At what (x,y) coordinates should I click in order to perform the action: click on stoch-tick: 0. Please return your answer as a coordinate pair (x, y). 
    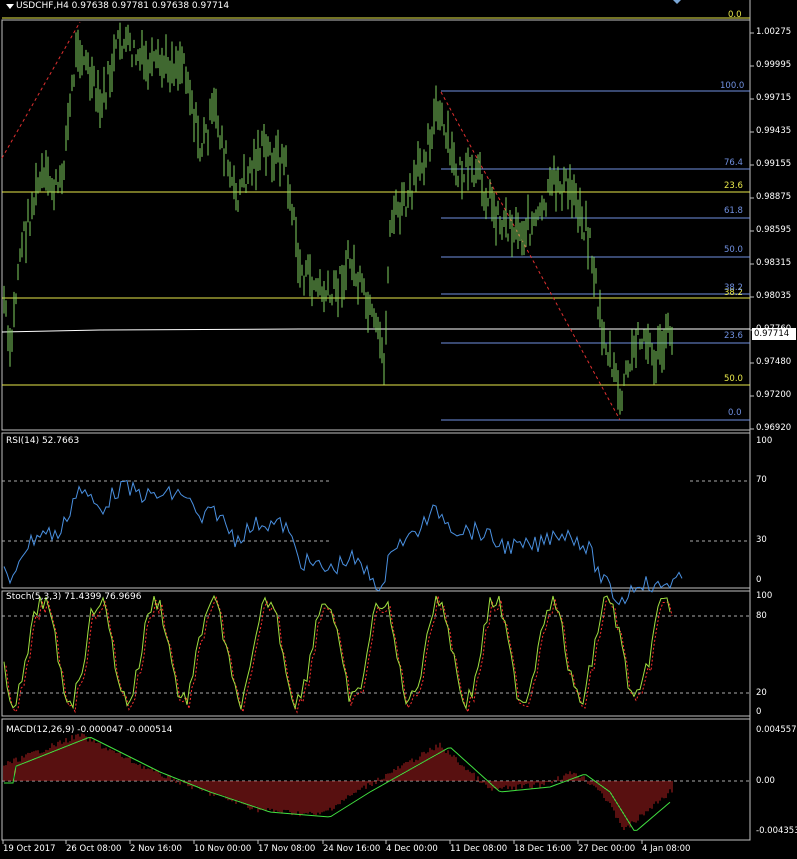
    Looking at the image, I should click on (759, 712).